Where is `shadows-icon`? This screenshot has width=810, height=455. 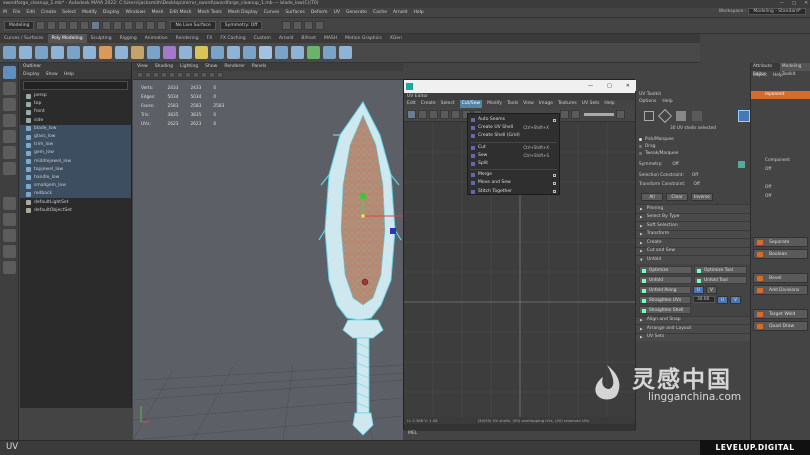
shadows-icon is located at coordinates (204, 75).